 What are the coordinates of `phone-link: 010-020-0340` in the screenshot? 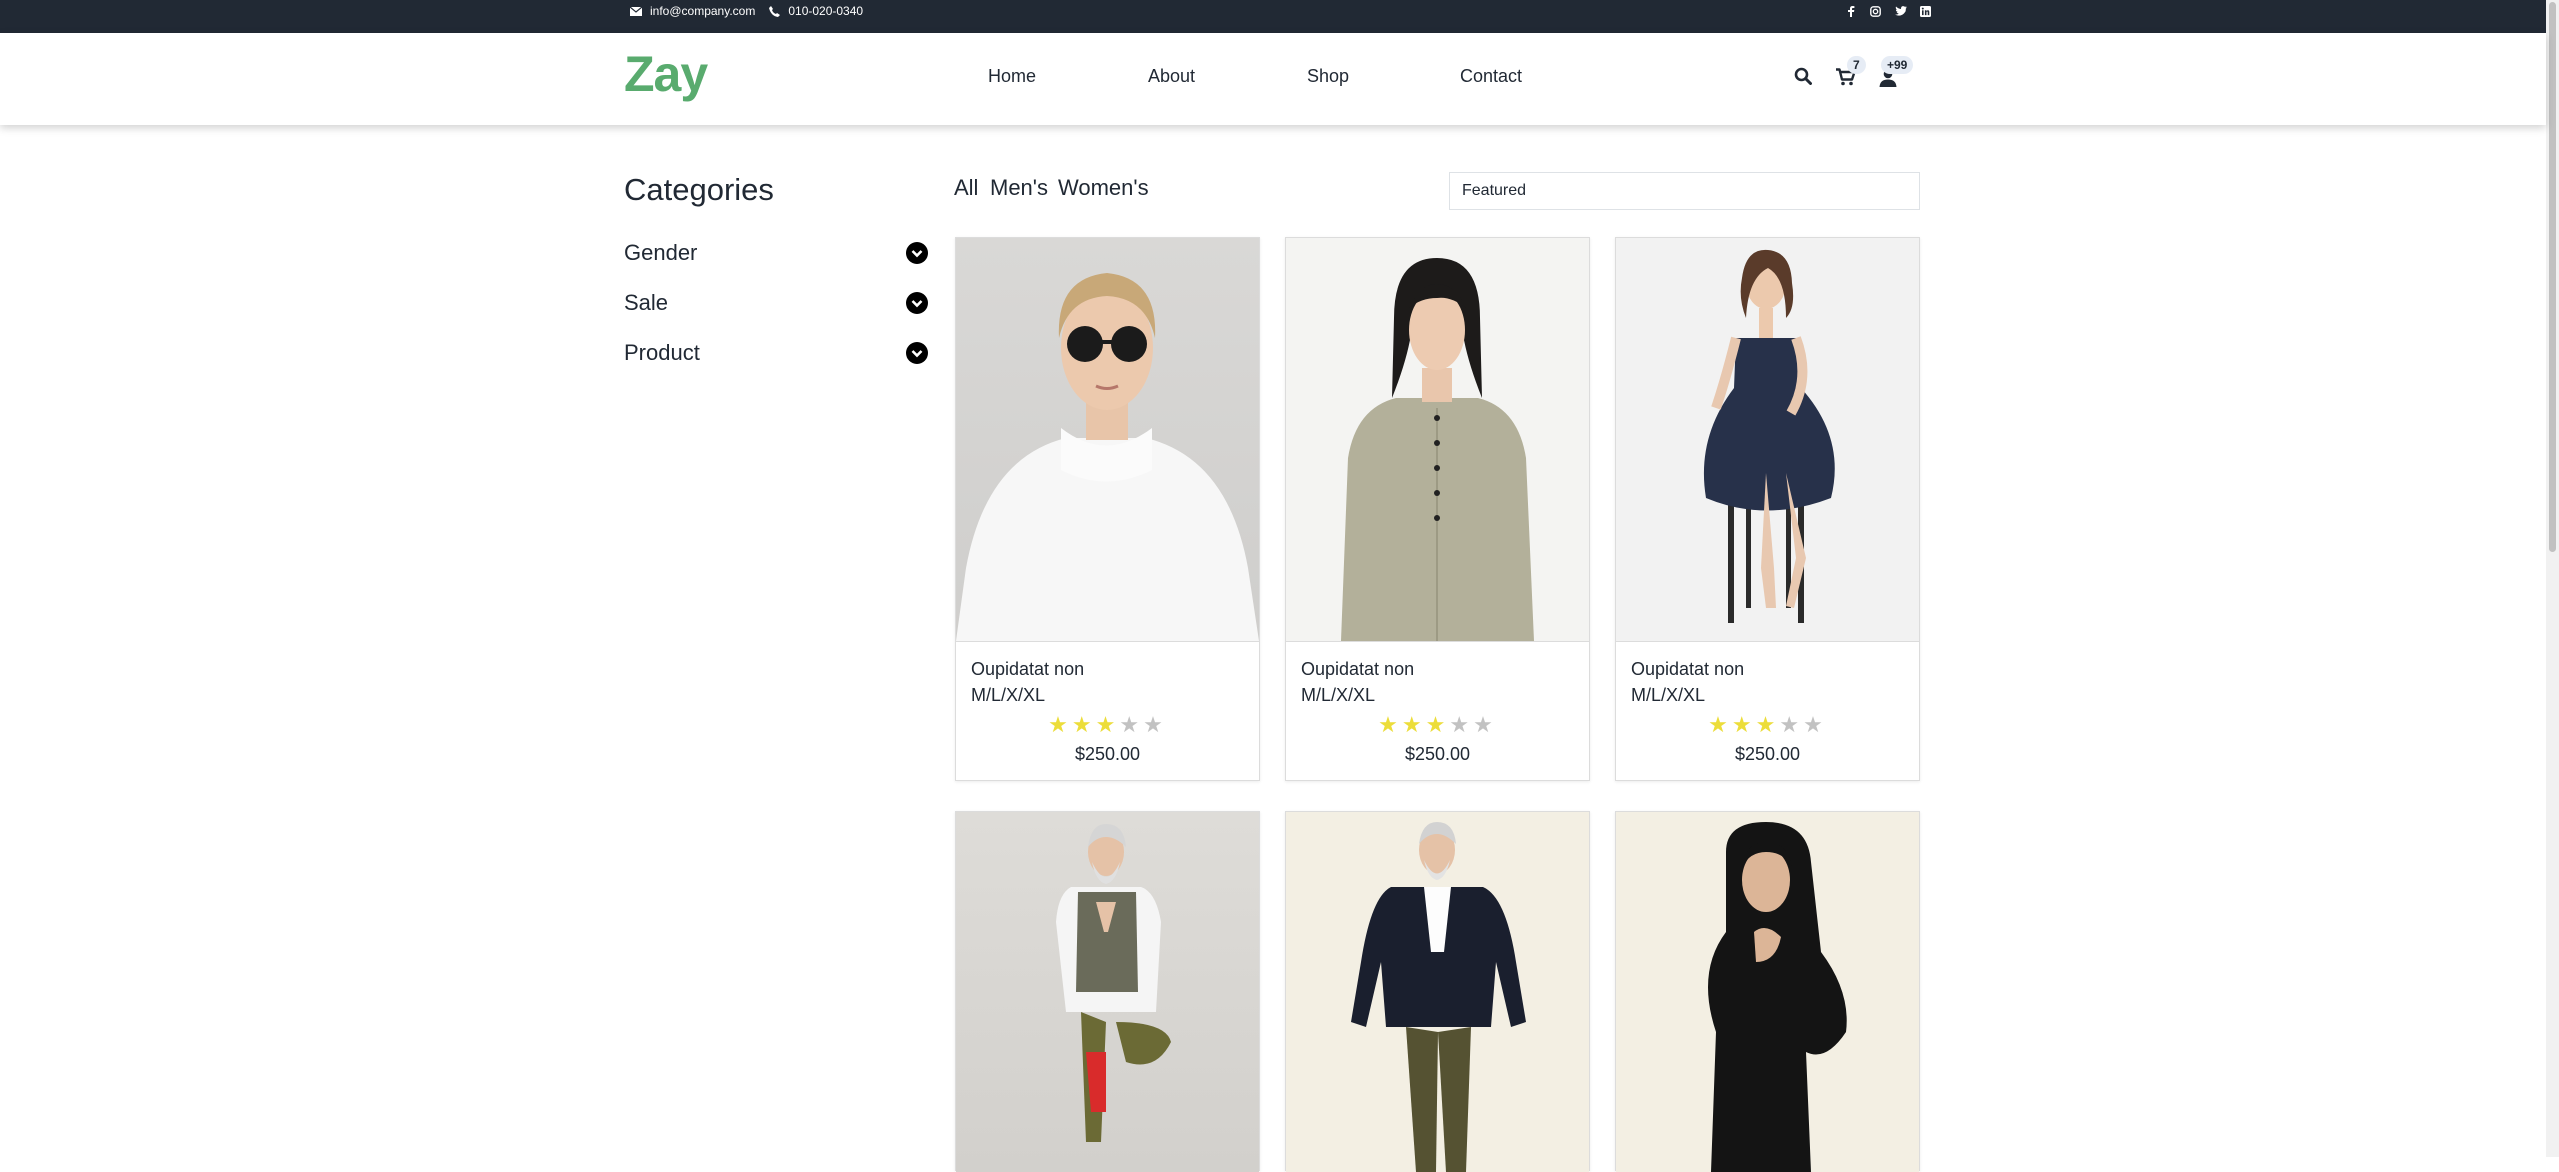 It's located at (816, 11).